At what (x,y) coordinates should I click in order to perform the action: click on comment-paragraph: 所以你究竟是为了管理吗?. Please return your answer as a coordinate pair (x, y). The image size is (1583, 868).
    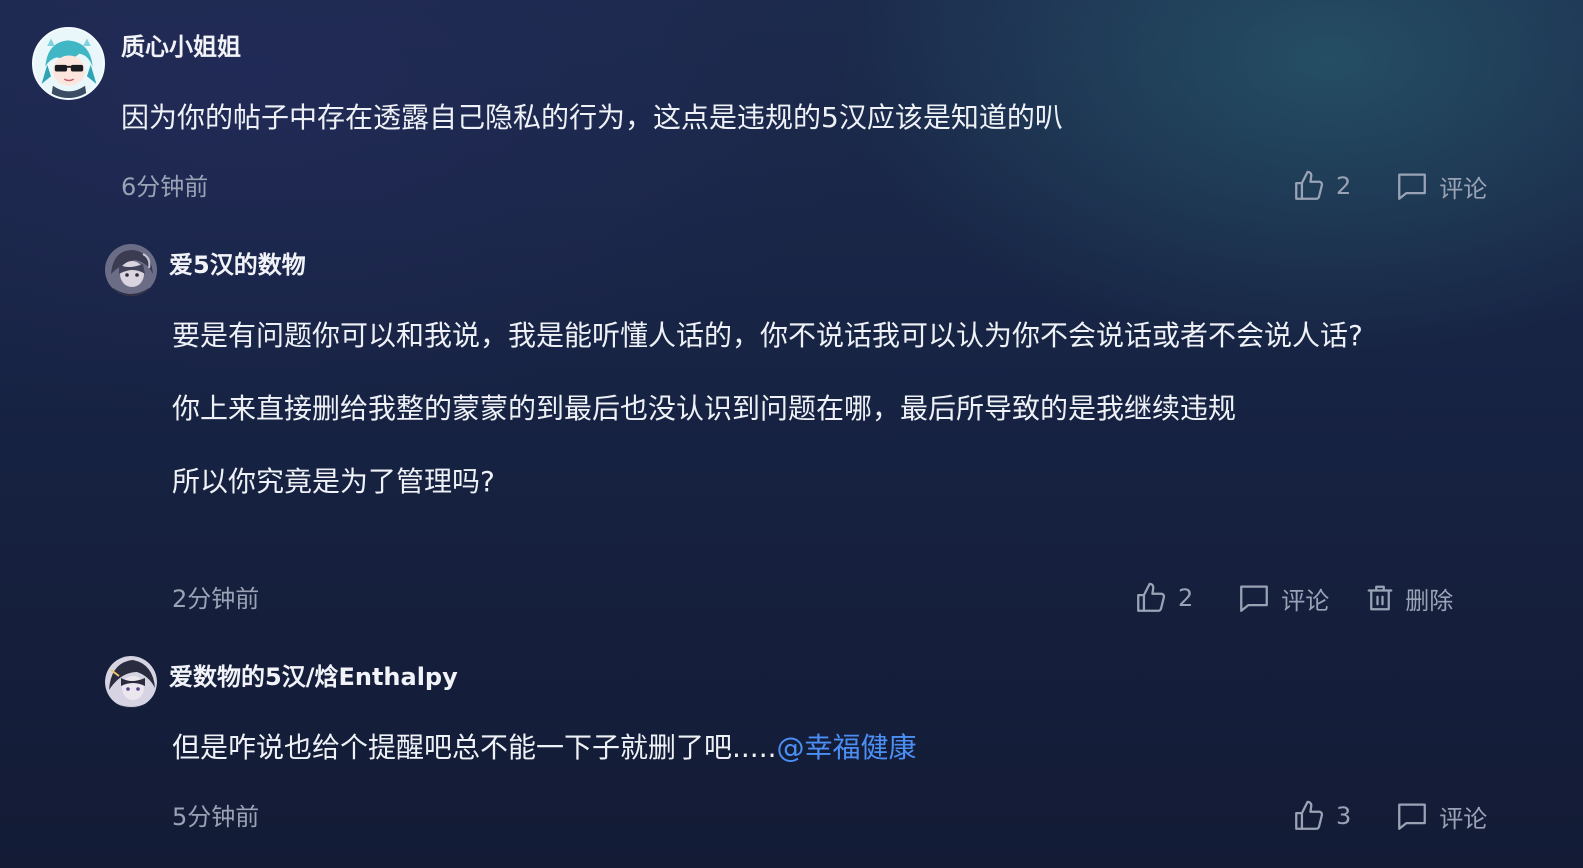
    Looking at the image, I should click on (333, 481).